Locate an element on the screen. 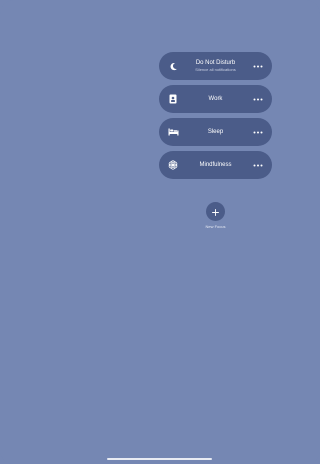 The height and width of the screenshot is (464, 320). focus-row-do-not-disturb: Do Not Disturb Silence all notifications is located at coordinates (215, 66).